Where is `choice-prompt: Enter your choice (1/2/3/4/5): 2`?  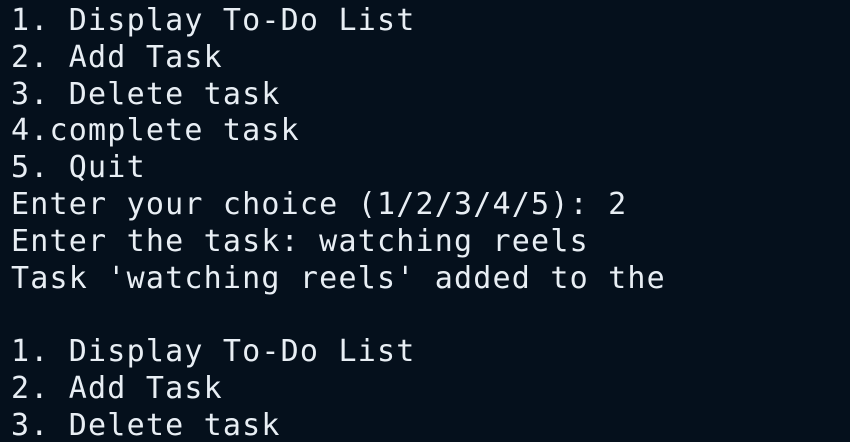
choice-prompt: Enter your choice (1/2/3/4/5): 2 is located at coordinates (319, 204).